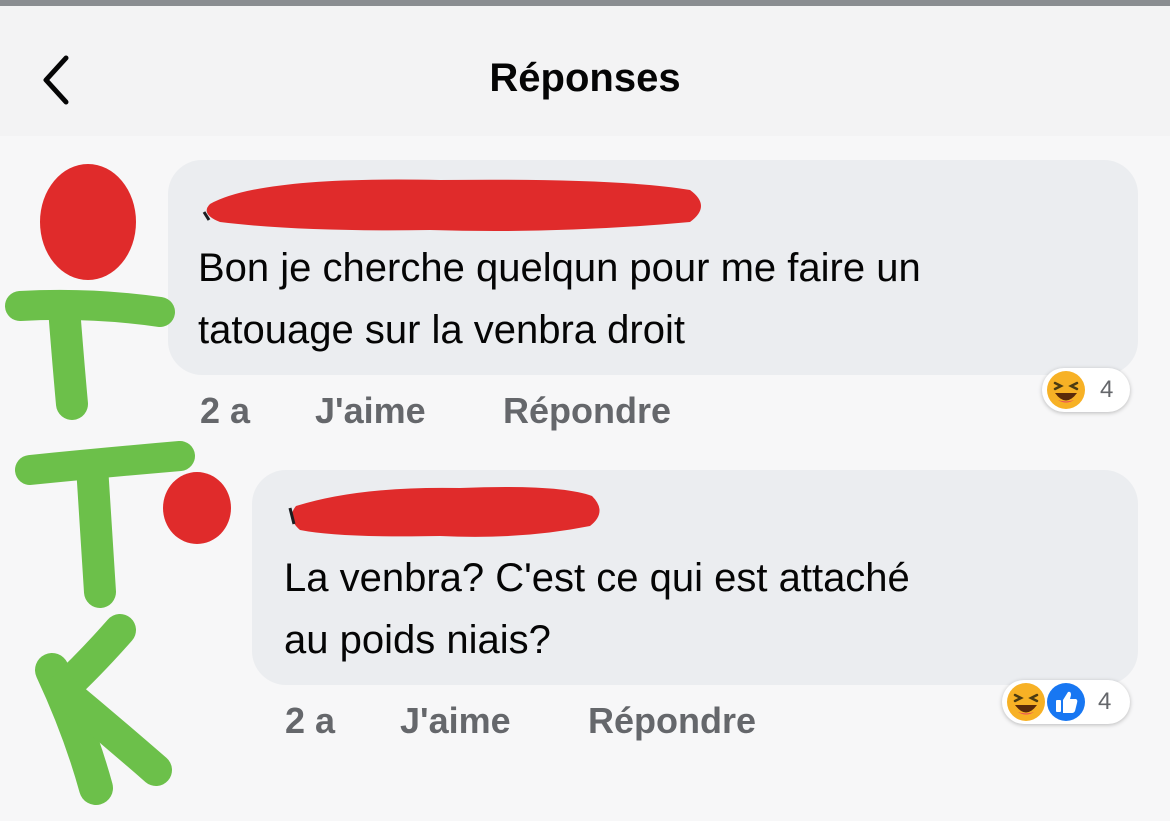 This screenshot has height=821, width=1170. What do you see at coordinates (559, 268) in the screenshot?
I see `comment-text-line: Bon je cherche quelqun pour me faire un` at bounding box center [559, 268].